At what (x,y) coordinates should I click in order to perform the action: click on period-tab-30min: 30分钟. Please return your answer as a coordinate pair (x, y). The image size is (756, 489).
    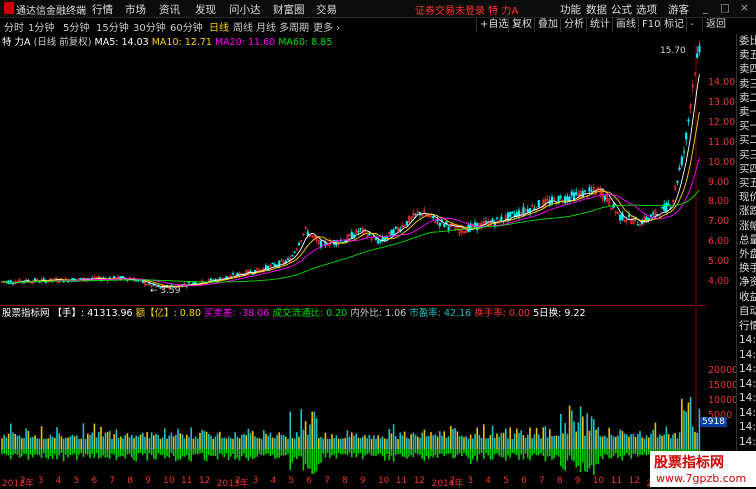
    Looking at the image, I should click on (149, 26).